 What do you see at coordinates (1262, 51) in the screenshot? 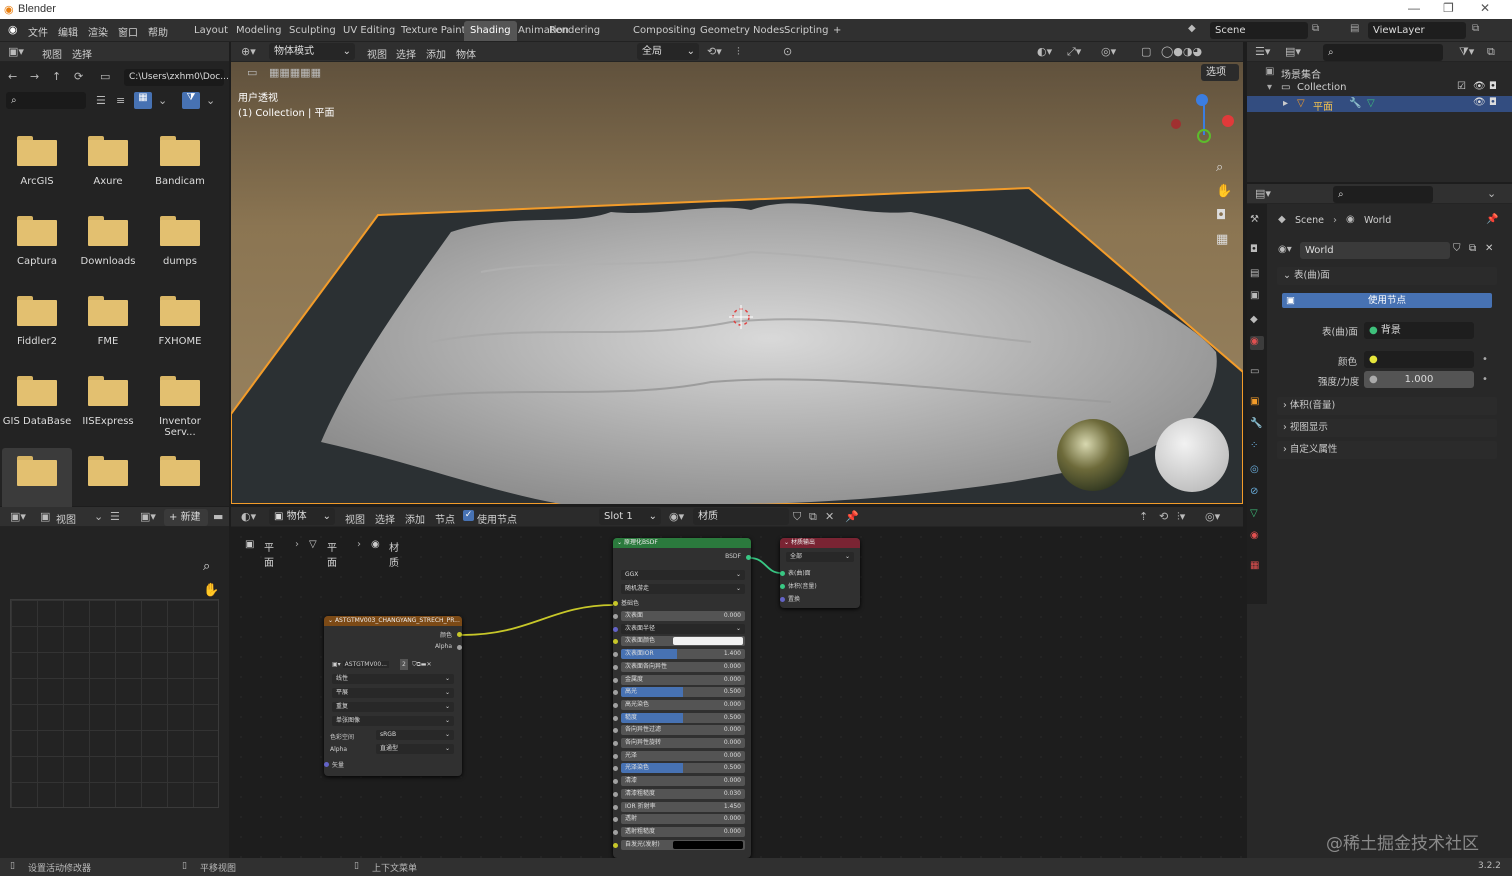
I see `editor-type-icon: ☰▾` at bounding box center [1262, 51].